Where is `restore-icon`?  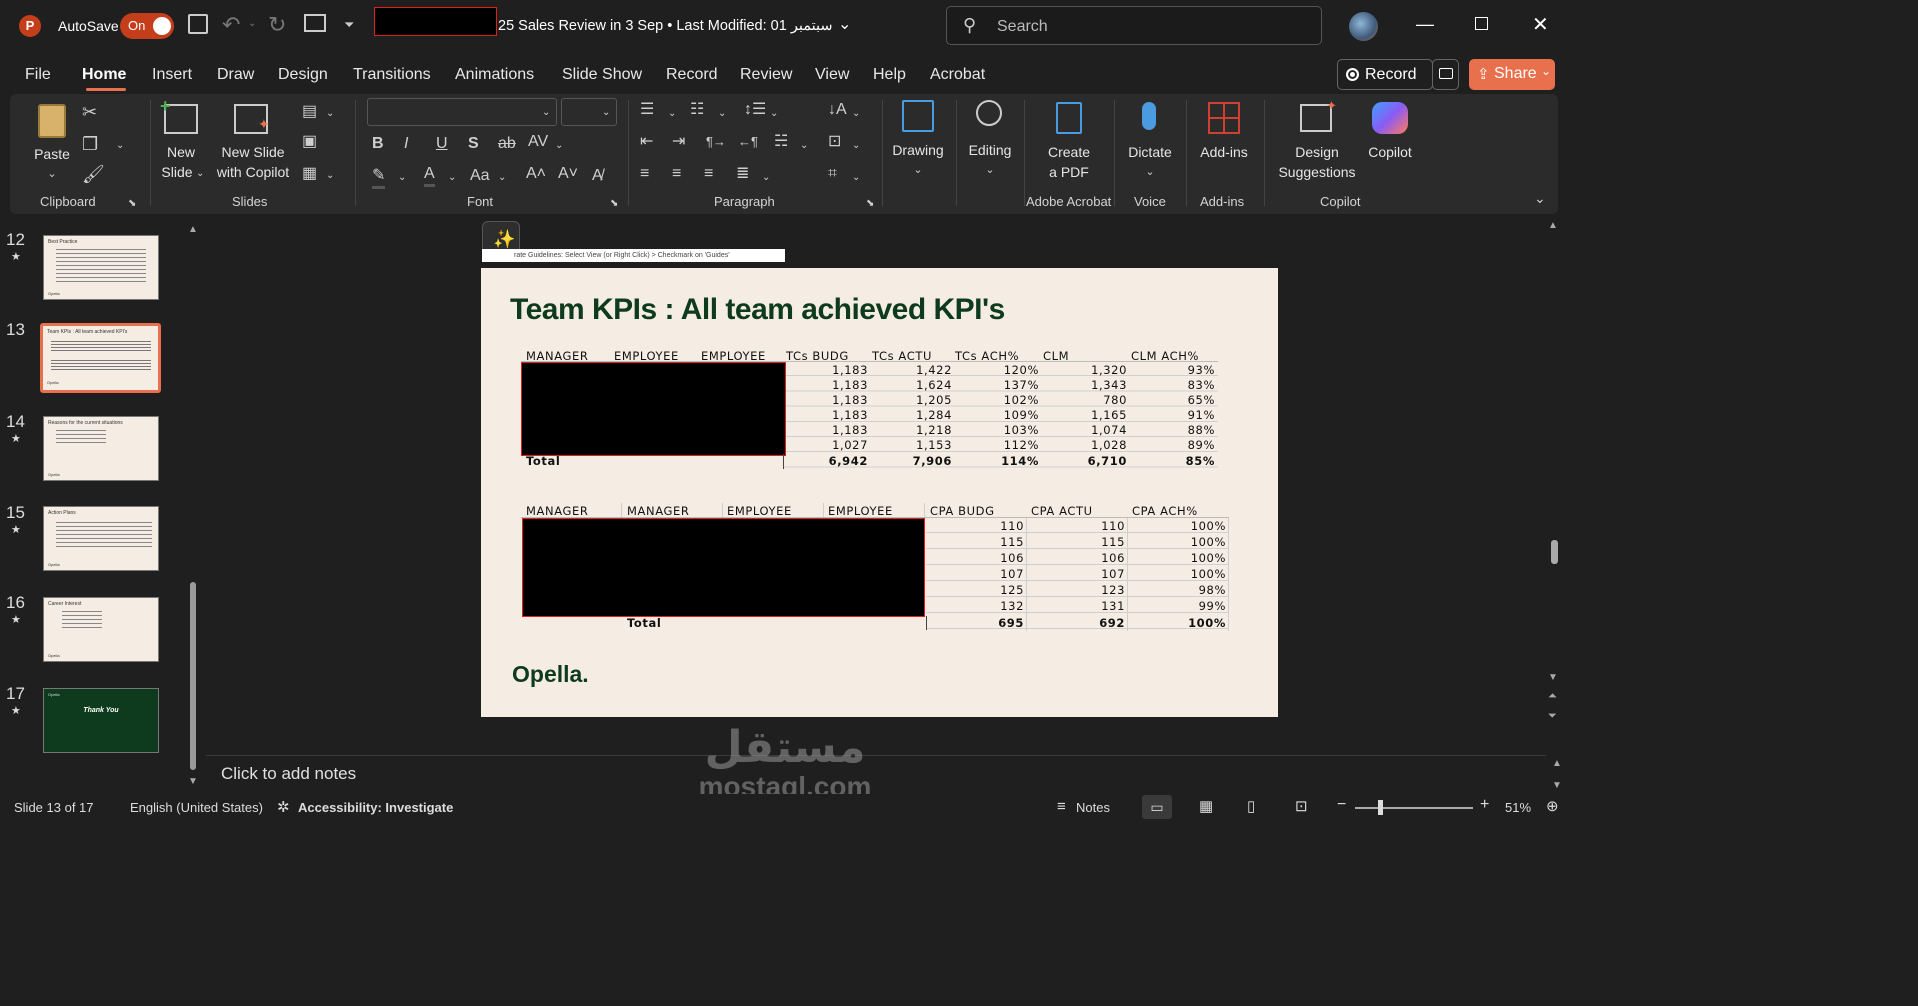 restore-icon is located at coordinates (1481, 23).